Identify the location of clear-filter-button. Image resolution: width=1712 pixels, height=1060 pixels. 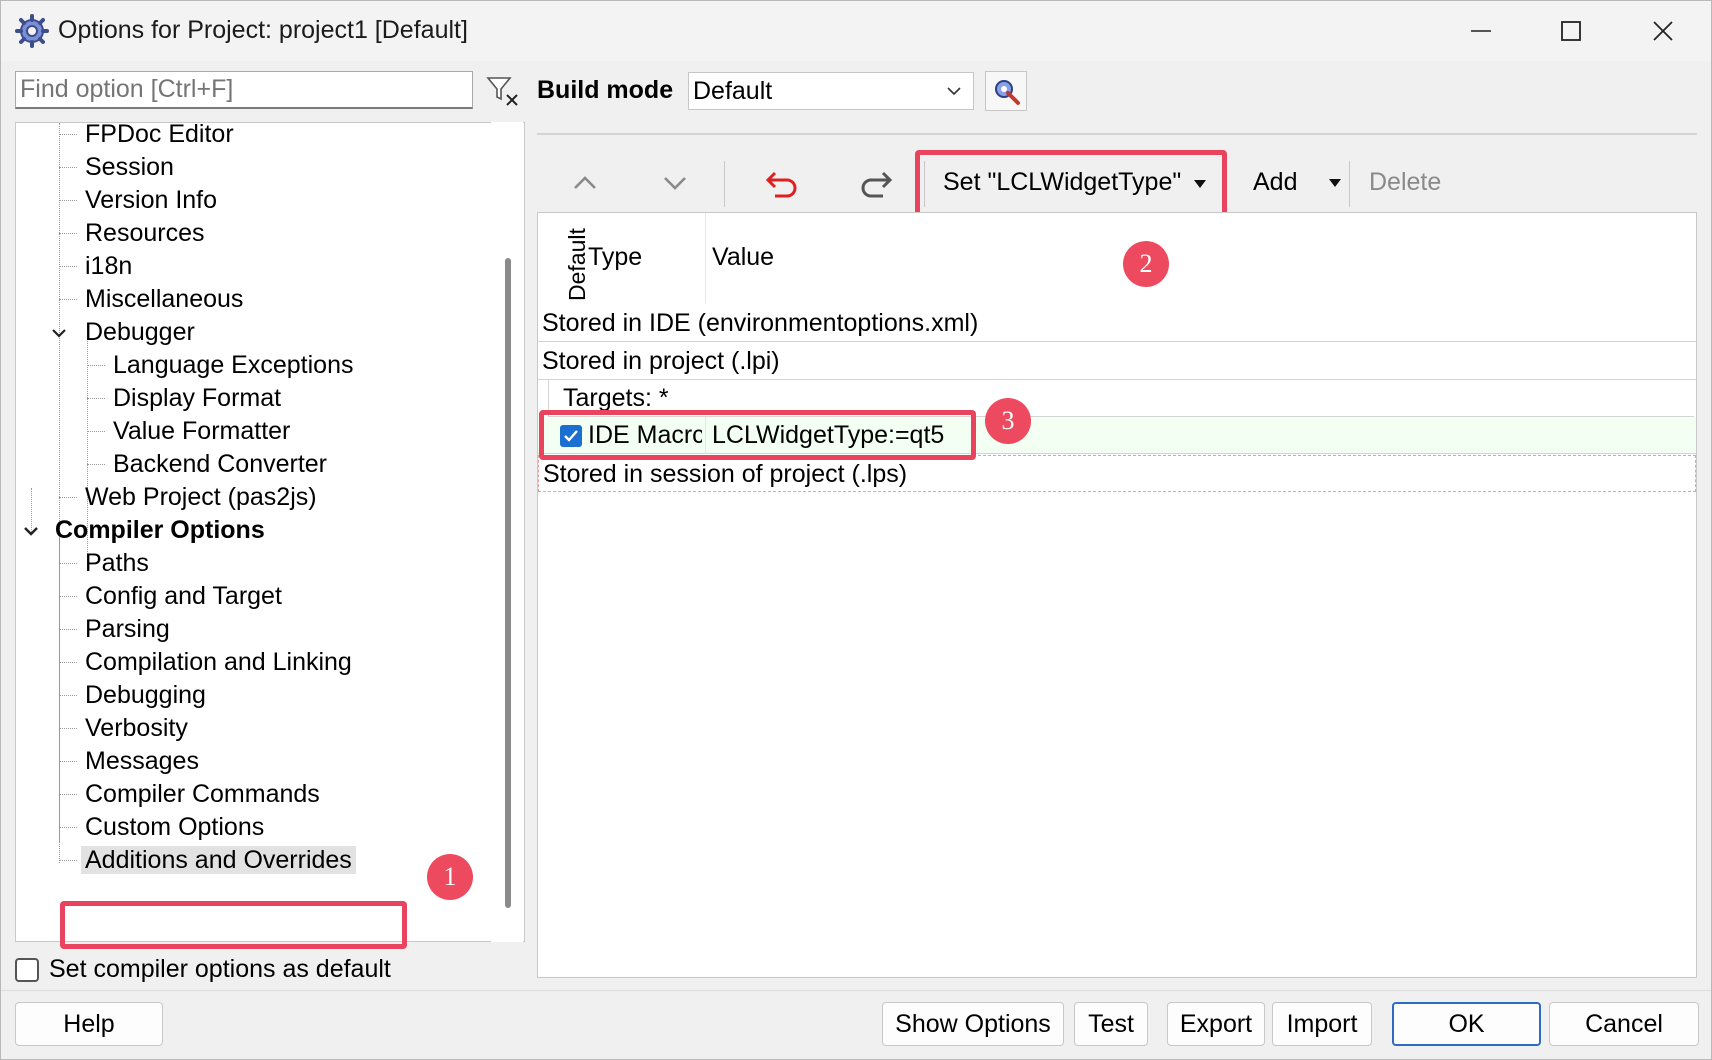
(503, 91).